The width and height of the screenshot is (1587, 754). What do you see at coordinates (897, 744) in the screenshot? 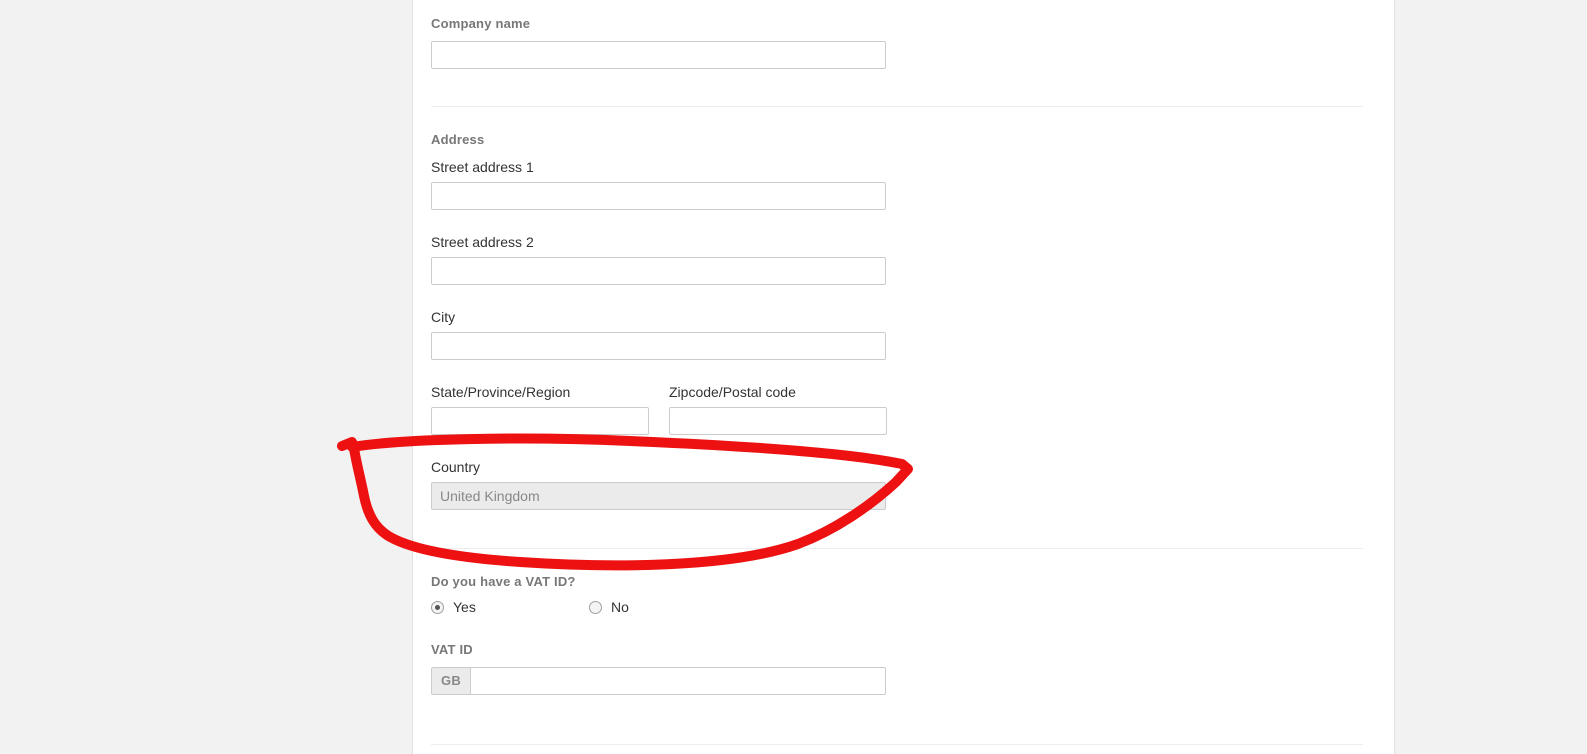
I see `section-divider-bottom` at bounding box center [897, 744].